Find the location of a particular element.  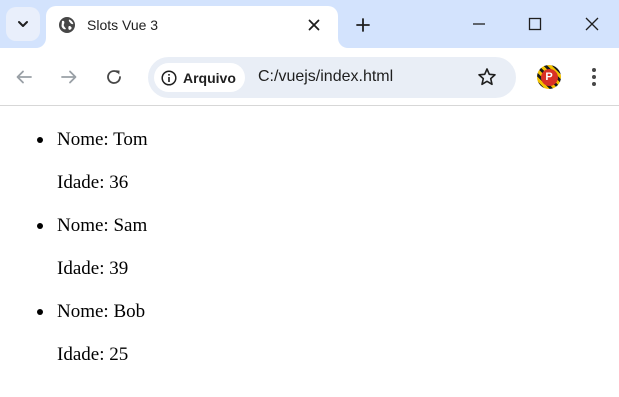

window-close-button is located at coordinates (592, 24).